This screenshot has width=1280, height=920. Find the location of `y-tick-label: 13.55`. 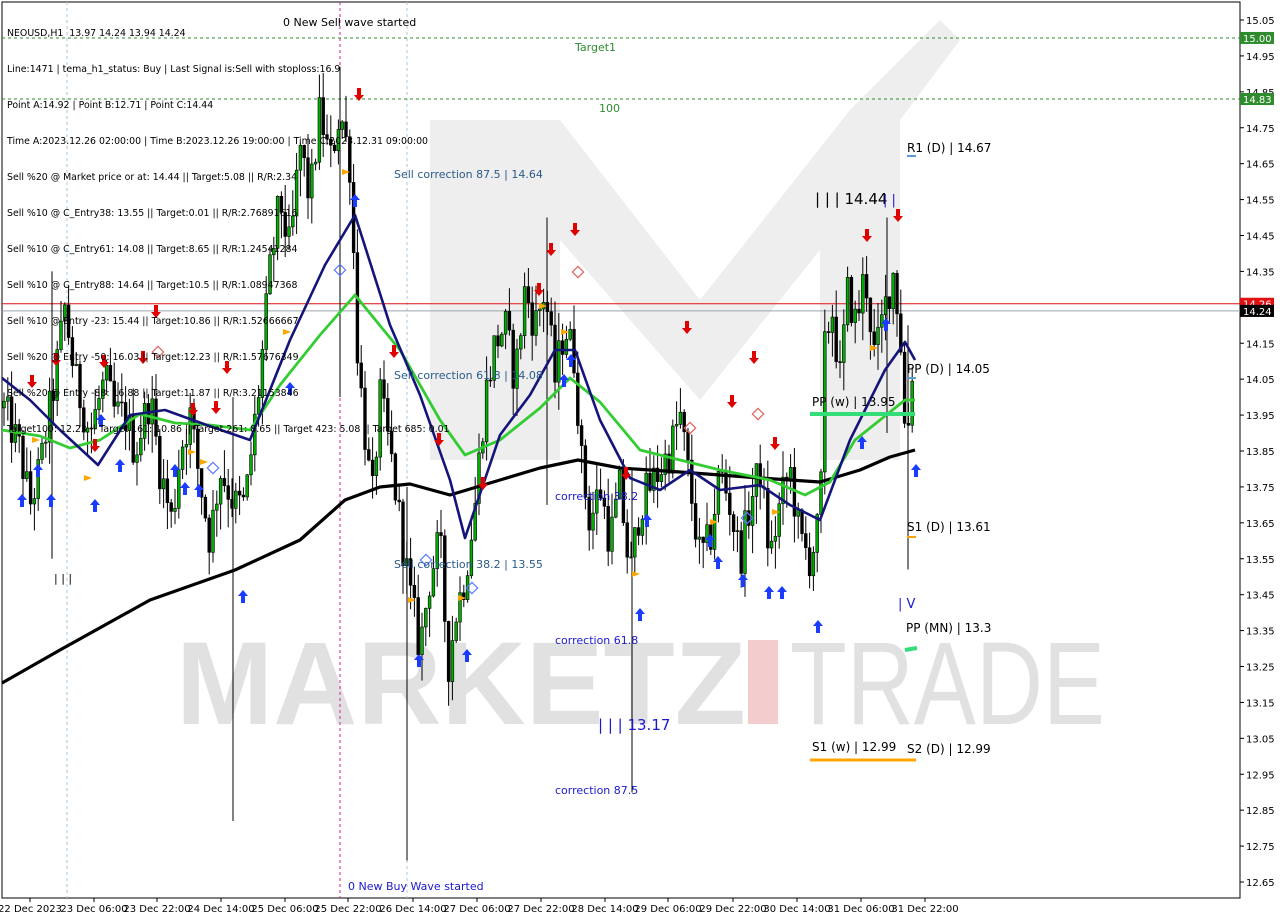

y-tick-label: 13.55 is located at coordinates (1260, 560).